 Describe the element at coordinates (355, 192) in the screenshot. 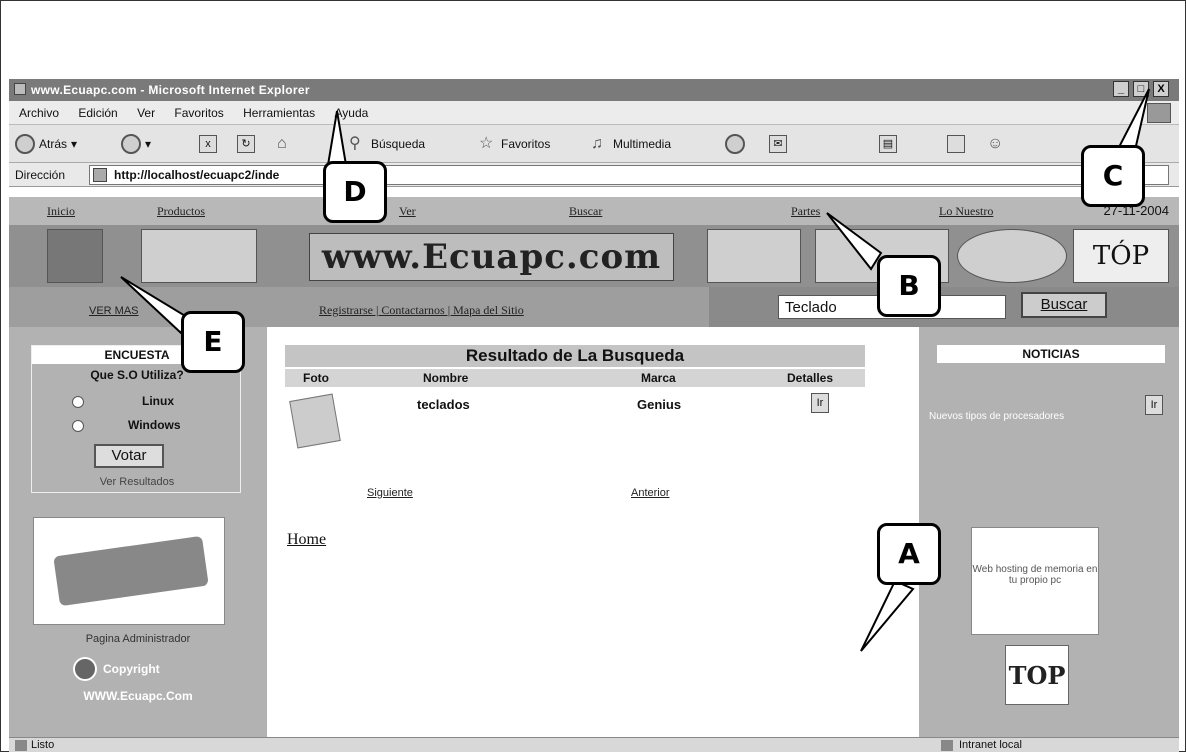

I see `callout-d: D` at that location.